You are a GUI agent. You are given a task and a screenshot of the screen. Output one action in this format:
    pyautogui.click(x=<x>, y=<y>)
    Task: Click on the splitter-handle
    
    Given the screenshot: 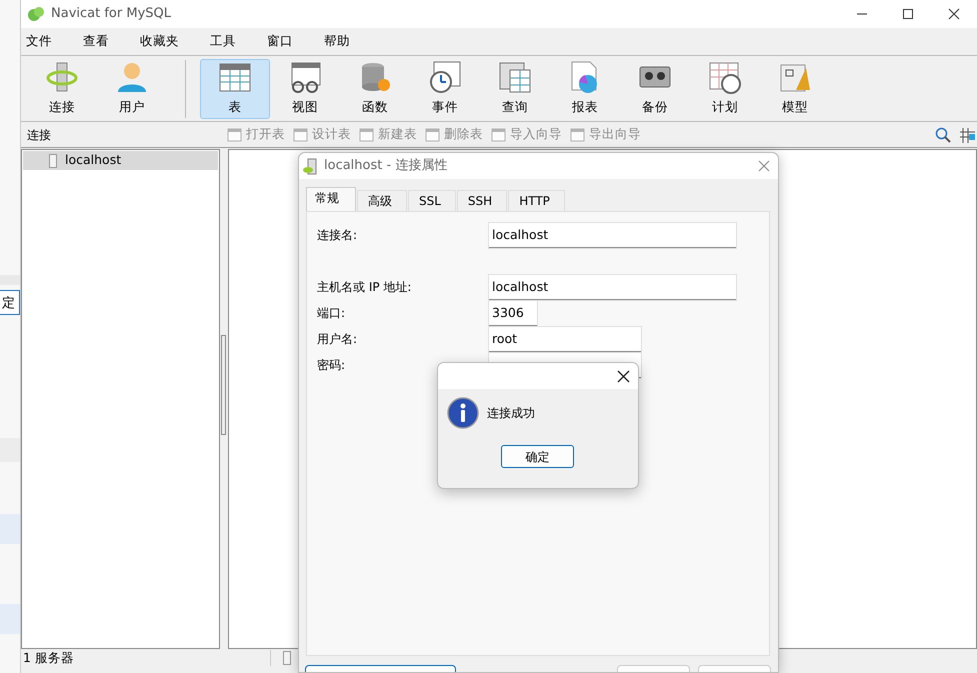 What is the action you would take?
    pyautogui.click(x=223, y=385)
    